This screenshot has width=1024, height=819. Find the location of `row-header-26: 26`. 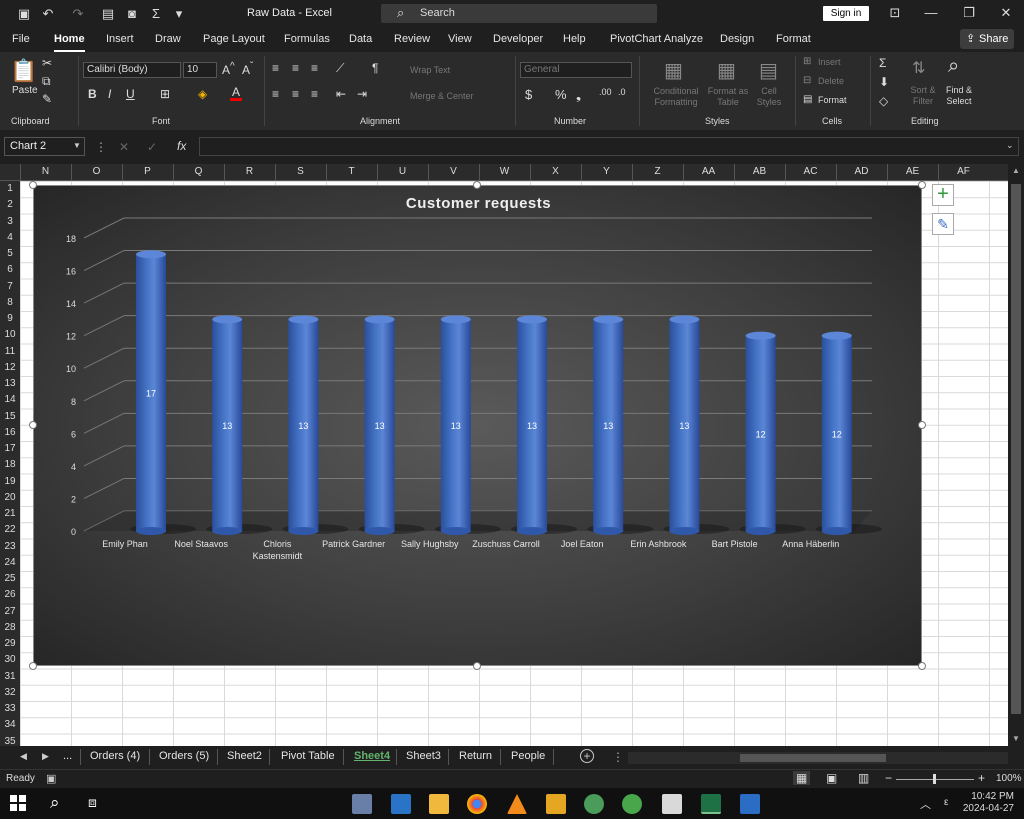

row-header-26: 26 is located at coordinates (10, 595).